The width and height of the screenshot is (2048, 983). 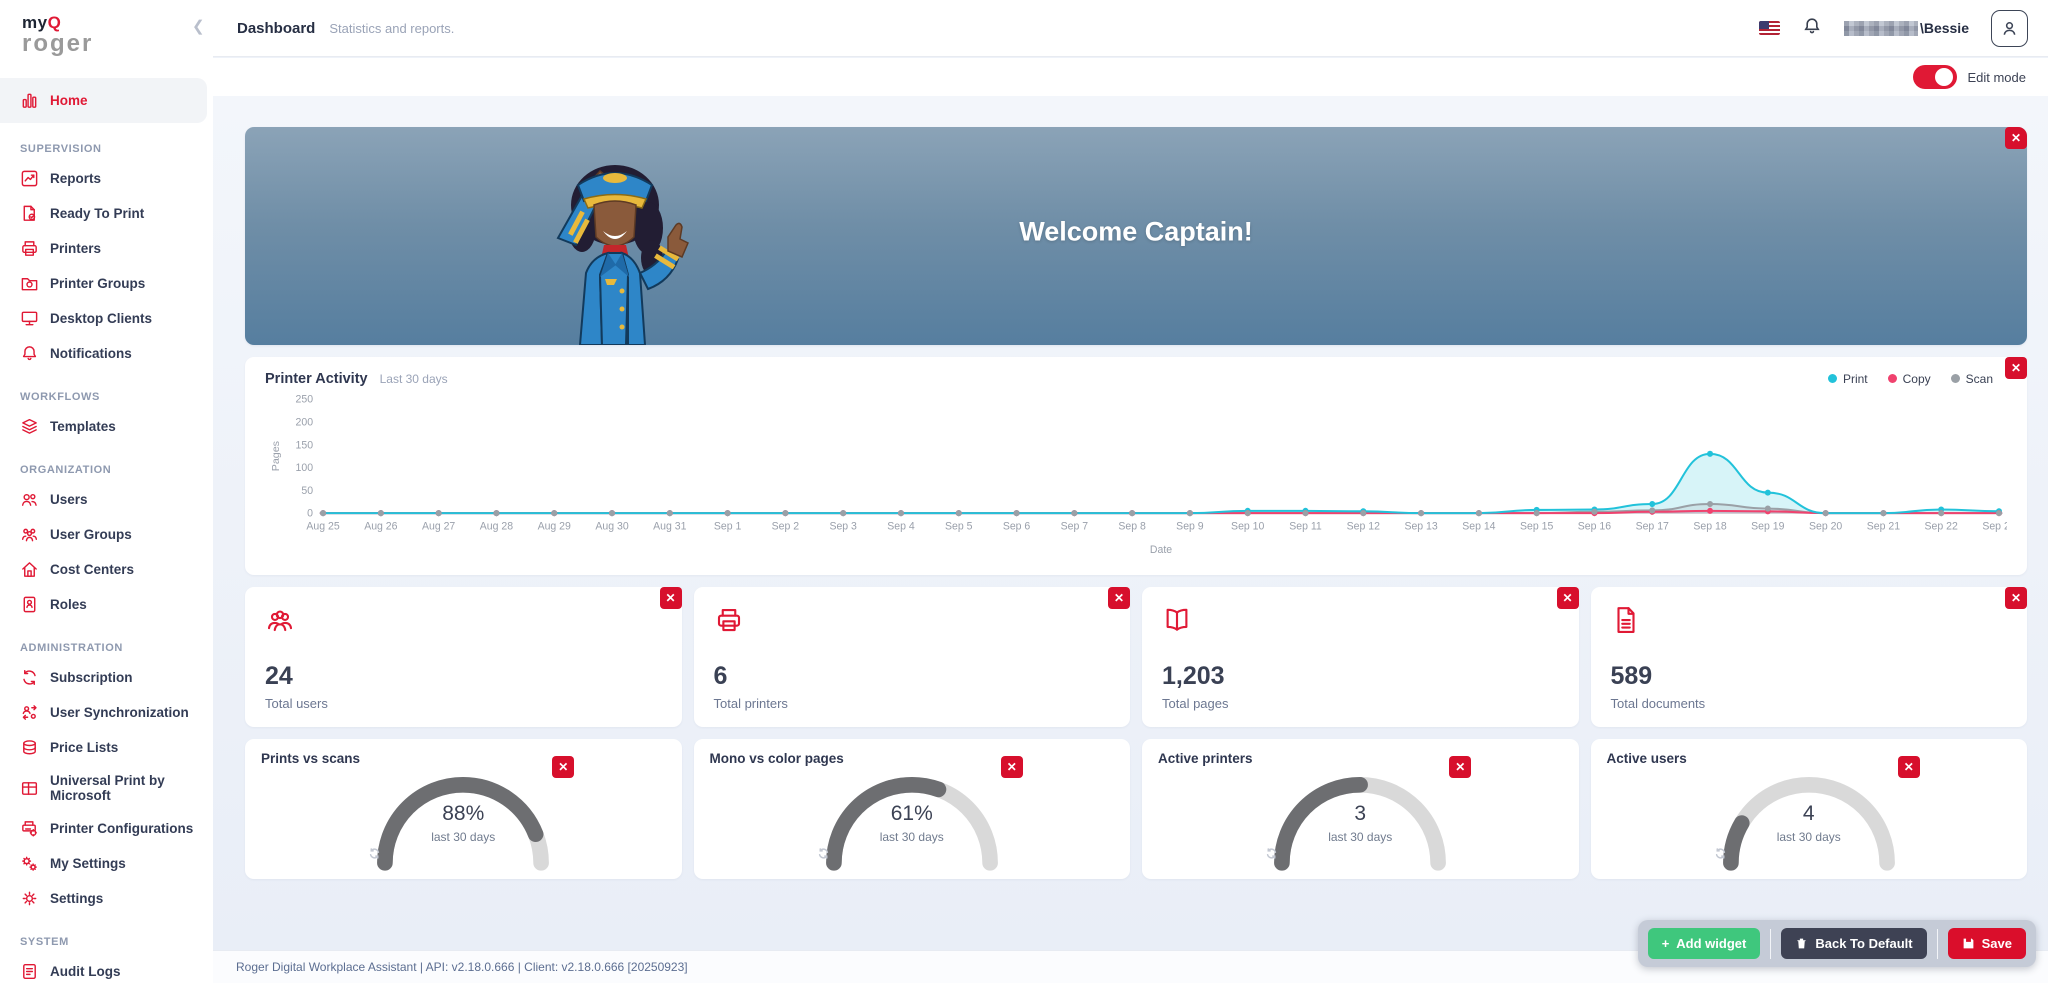 I want to click on svg-text: Aug 27, so click(x=438, y=526).